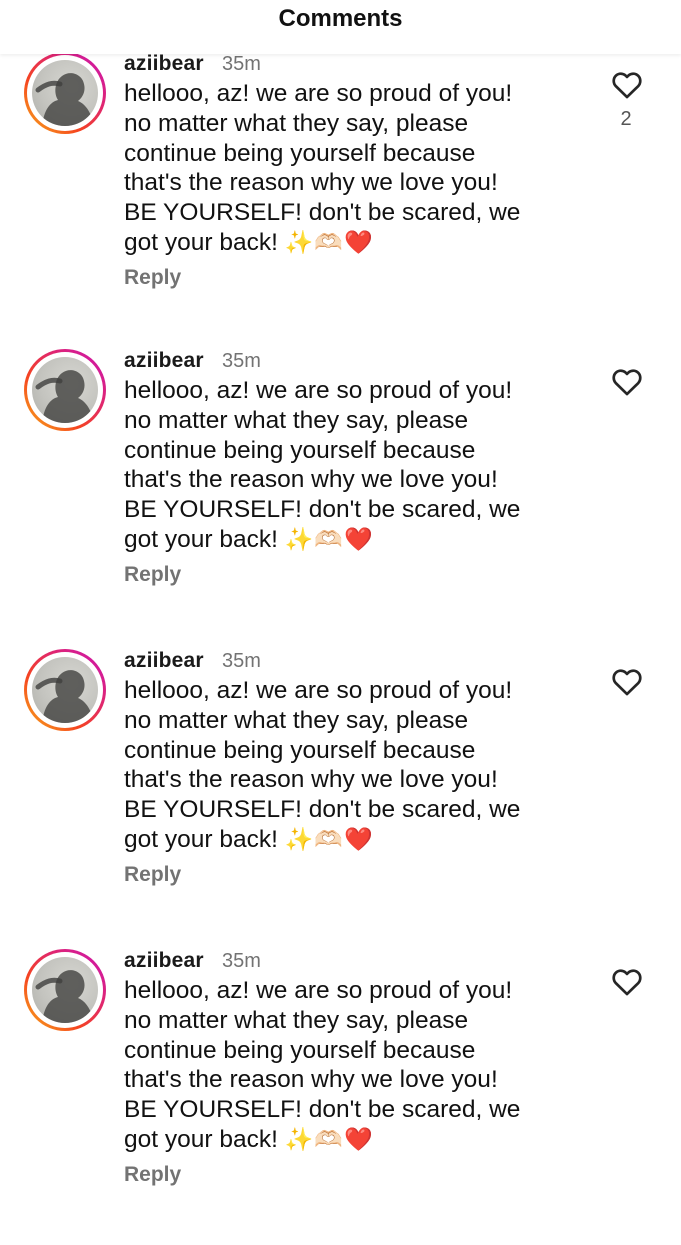 The width and height of the screenshot is (681, 1245). I want to click on comments-header: Comments, so click(340, 27).